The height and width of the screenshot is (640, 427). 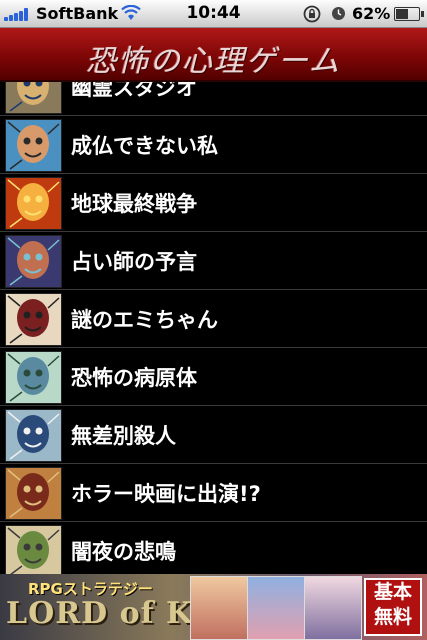 What do you see at coordinates (144, 320) in the screenshot?
I see `list-item-label: 謎のエミちゃん` at bounding box center [144, 320].